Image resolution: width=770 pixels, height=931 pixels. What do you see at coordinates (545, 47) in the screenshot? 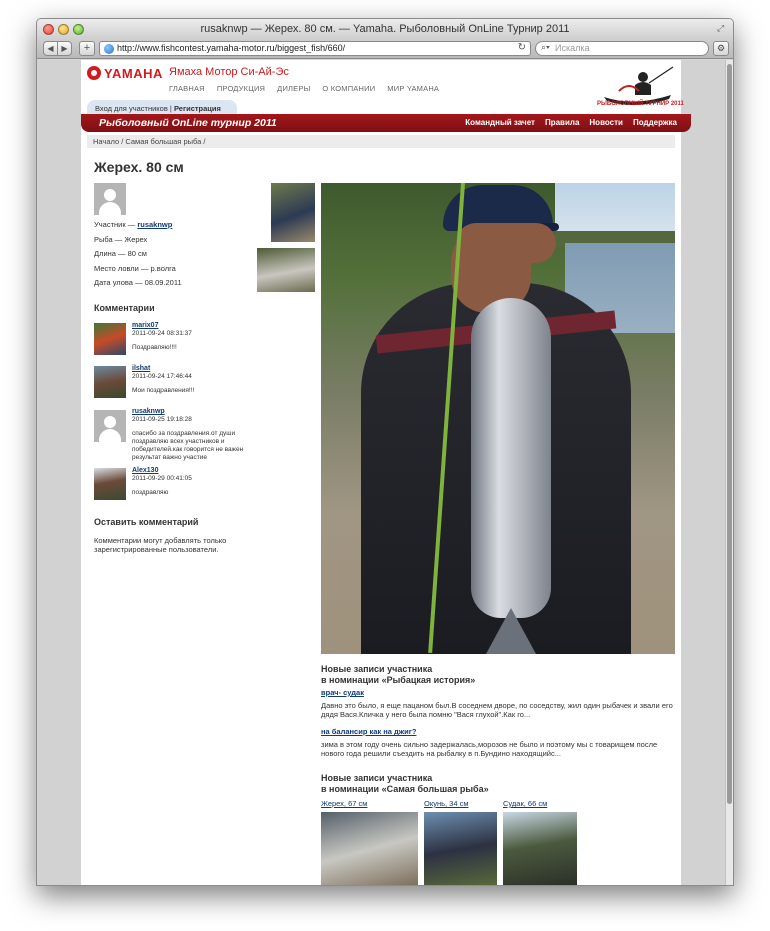
I see `search-icon: ⌕▾` at bounding box center [545, 47].